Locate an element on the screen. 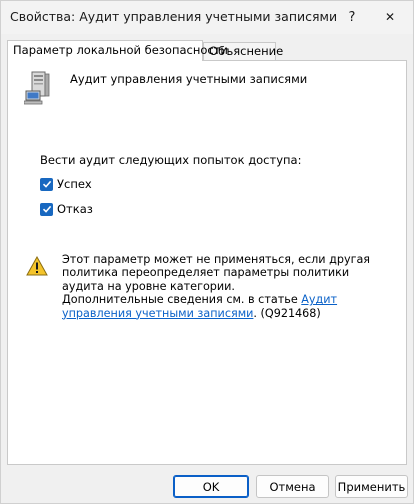 This screenshot has width=414, height=504. server-computer-icon is located at coordinates (37, 88).